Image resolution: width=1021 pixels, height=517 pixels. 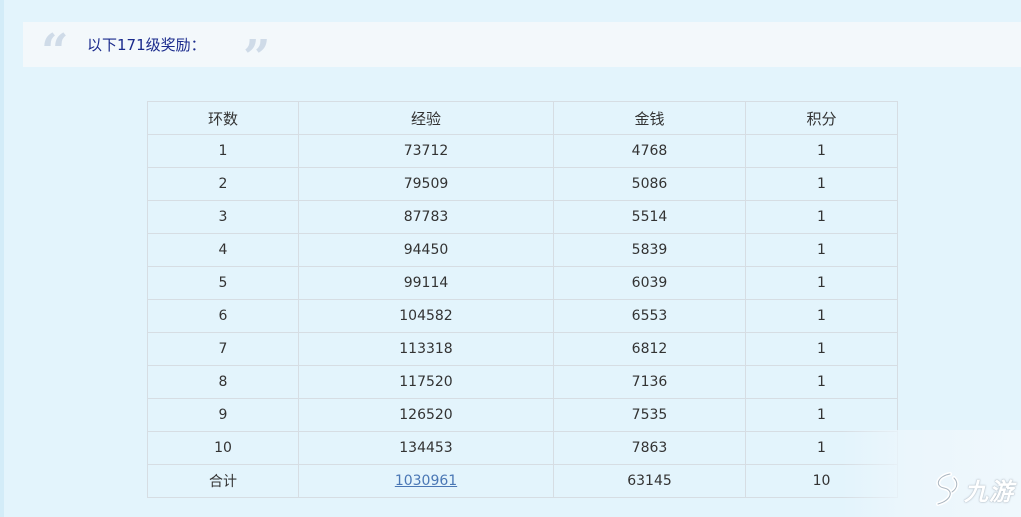 I want to click on table-row: 6 104582 6553 1, so click(x=522, y=316).